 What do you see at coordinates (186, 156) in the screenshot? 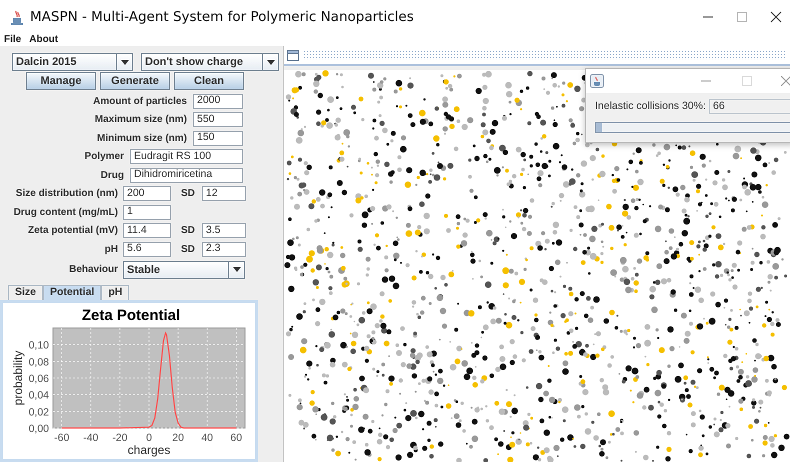
I see `input-field: Eudragit RS 100` at bounding box center [186, 156].